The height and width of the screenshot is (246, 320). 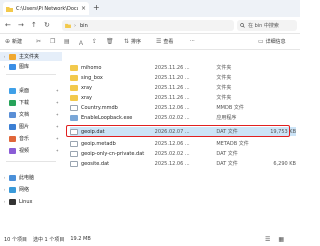 I want to click on new-tab-button: +, so click(x=96, y=8).